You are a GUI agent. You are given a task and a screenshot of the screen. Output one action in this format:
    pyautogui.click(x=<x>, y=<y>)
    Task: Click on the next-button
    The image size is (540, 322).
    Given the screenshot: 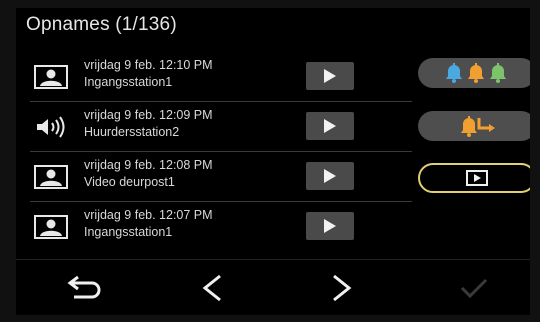 What is the action you would take?
    pyautogui.click(x=342, y=288)
    